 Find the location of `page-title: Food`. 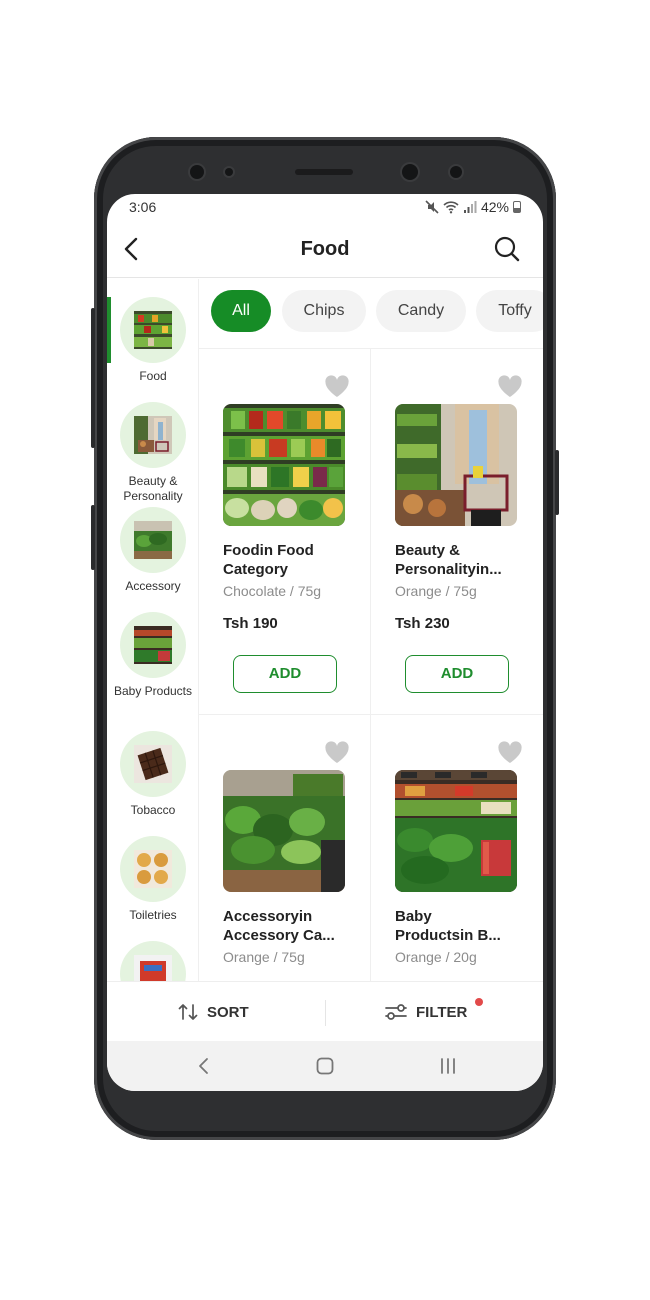

page-title: Food is located at coordinates (325, 249).